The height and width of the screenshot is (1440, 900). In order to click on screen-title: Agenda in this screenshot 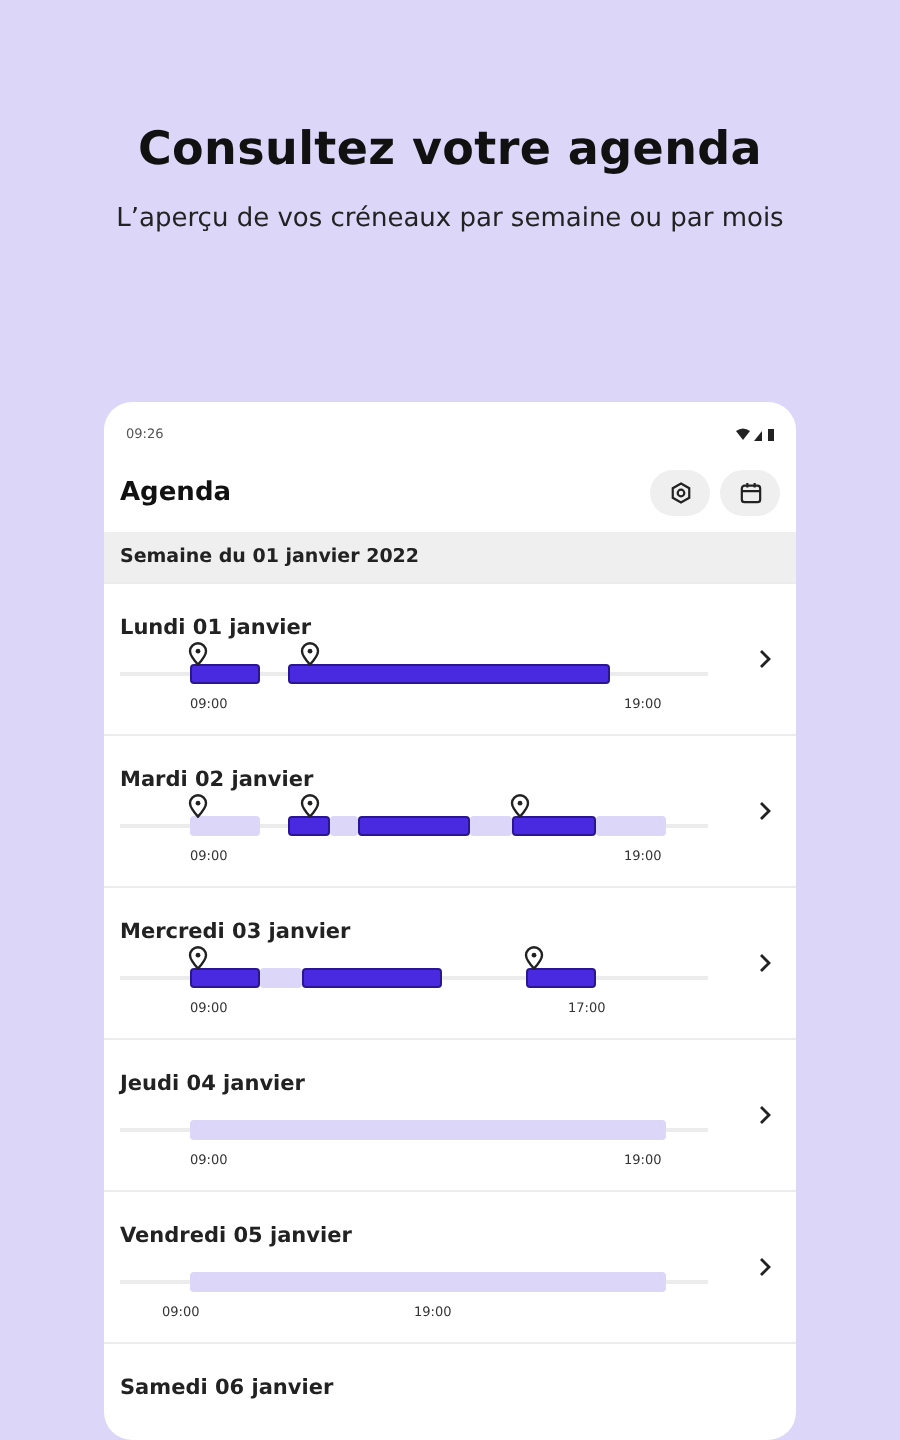, I will do `click(177, 493)`.